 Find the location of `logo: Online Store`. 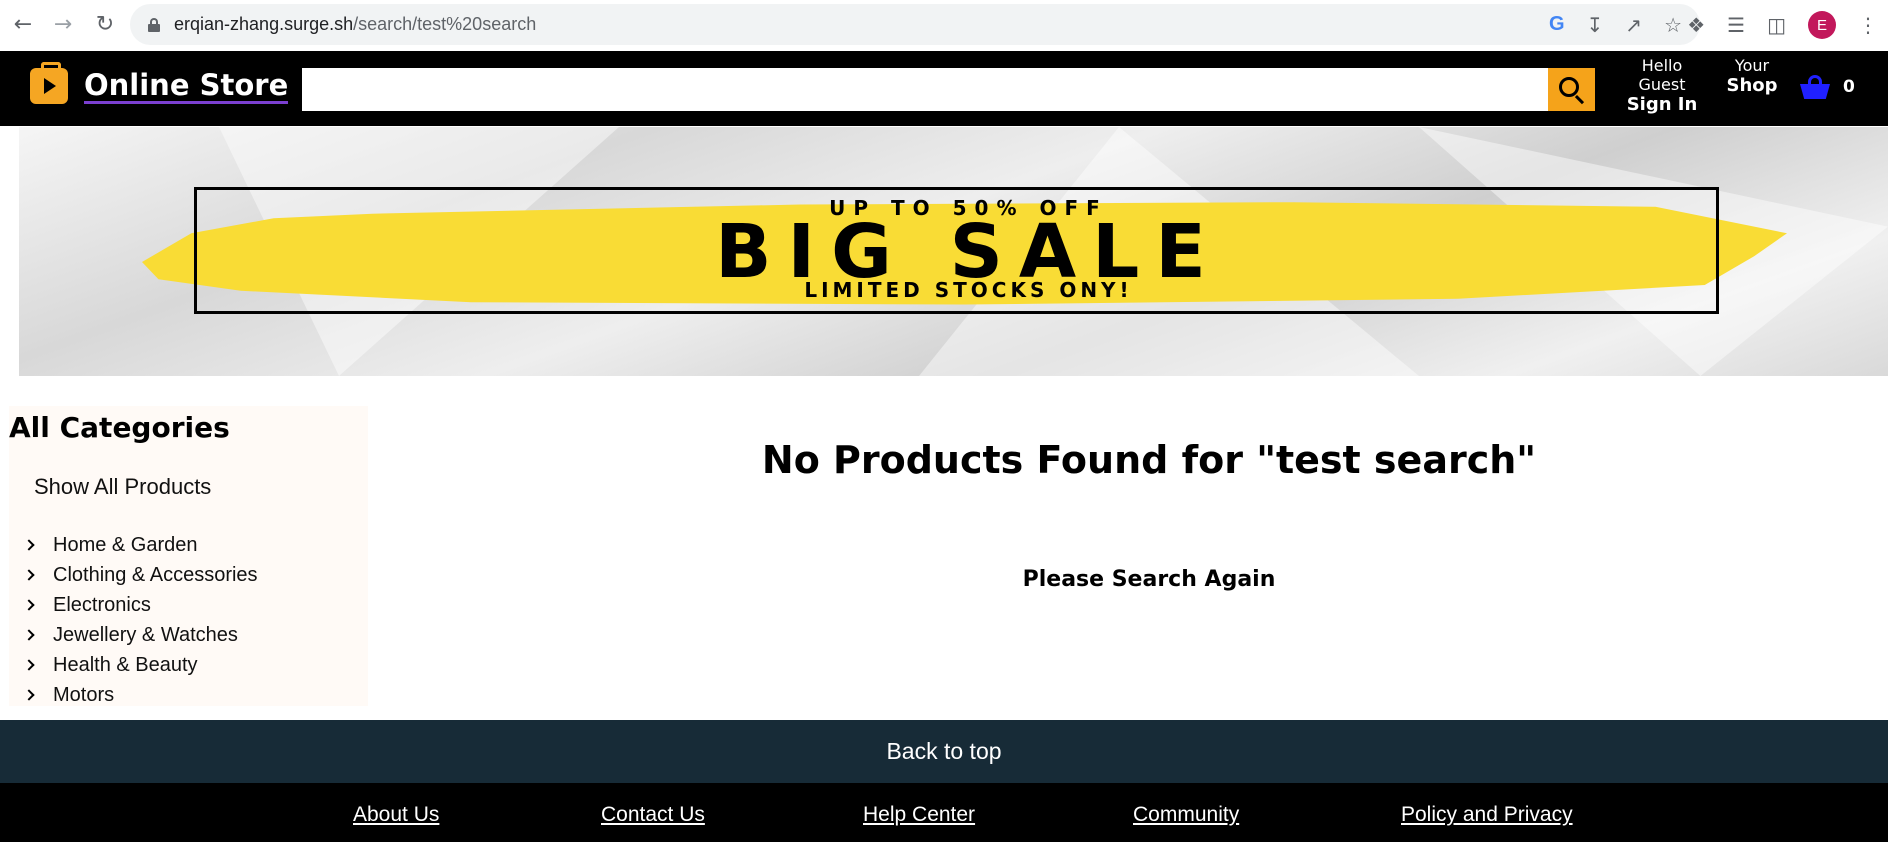

logo: Online Store is located at coordinates (159, 83).